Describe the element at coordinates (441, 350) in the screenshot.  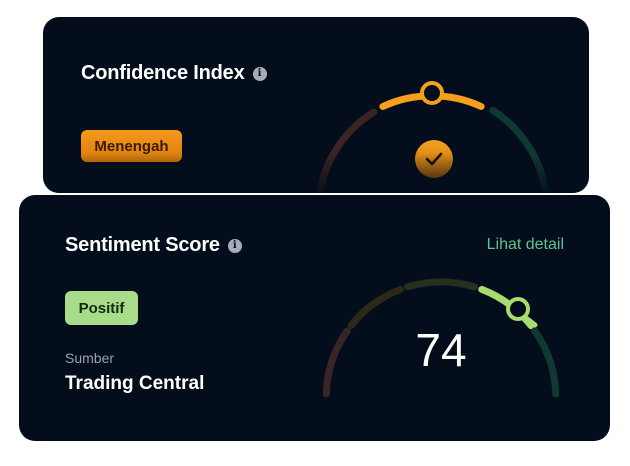
I see `sentiment-score-value: 74` at that location.